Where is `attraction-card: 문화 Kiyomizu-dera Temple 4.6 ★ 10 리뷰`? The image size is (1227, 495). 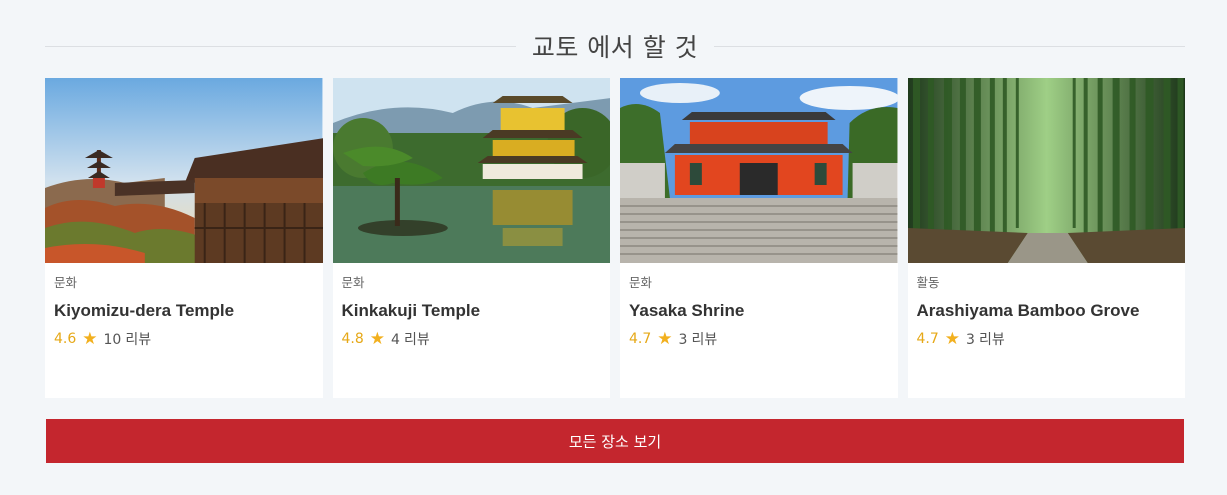 attraction-card: 문화 Kiyomizu-dera Temple 4.6 ★ 10 리뷰 is located at coordinates (184, 238).